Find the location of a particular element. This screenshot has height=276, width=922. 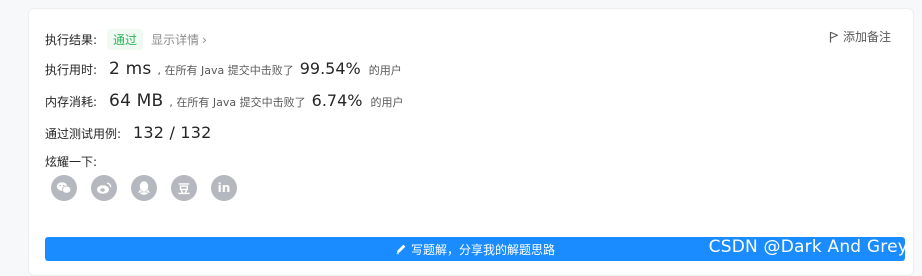

runtime-row: 执行用时: 2 ms , 在所有 Java 提交中击败了 99.54% 的用户 is located at coordinates (223, 69).